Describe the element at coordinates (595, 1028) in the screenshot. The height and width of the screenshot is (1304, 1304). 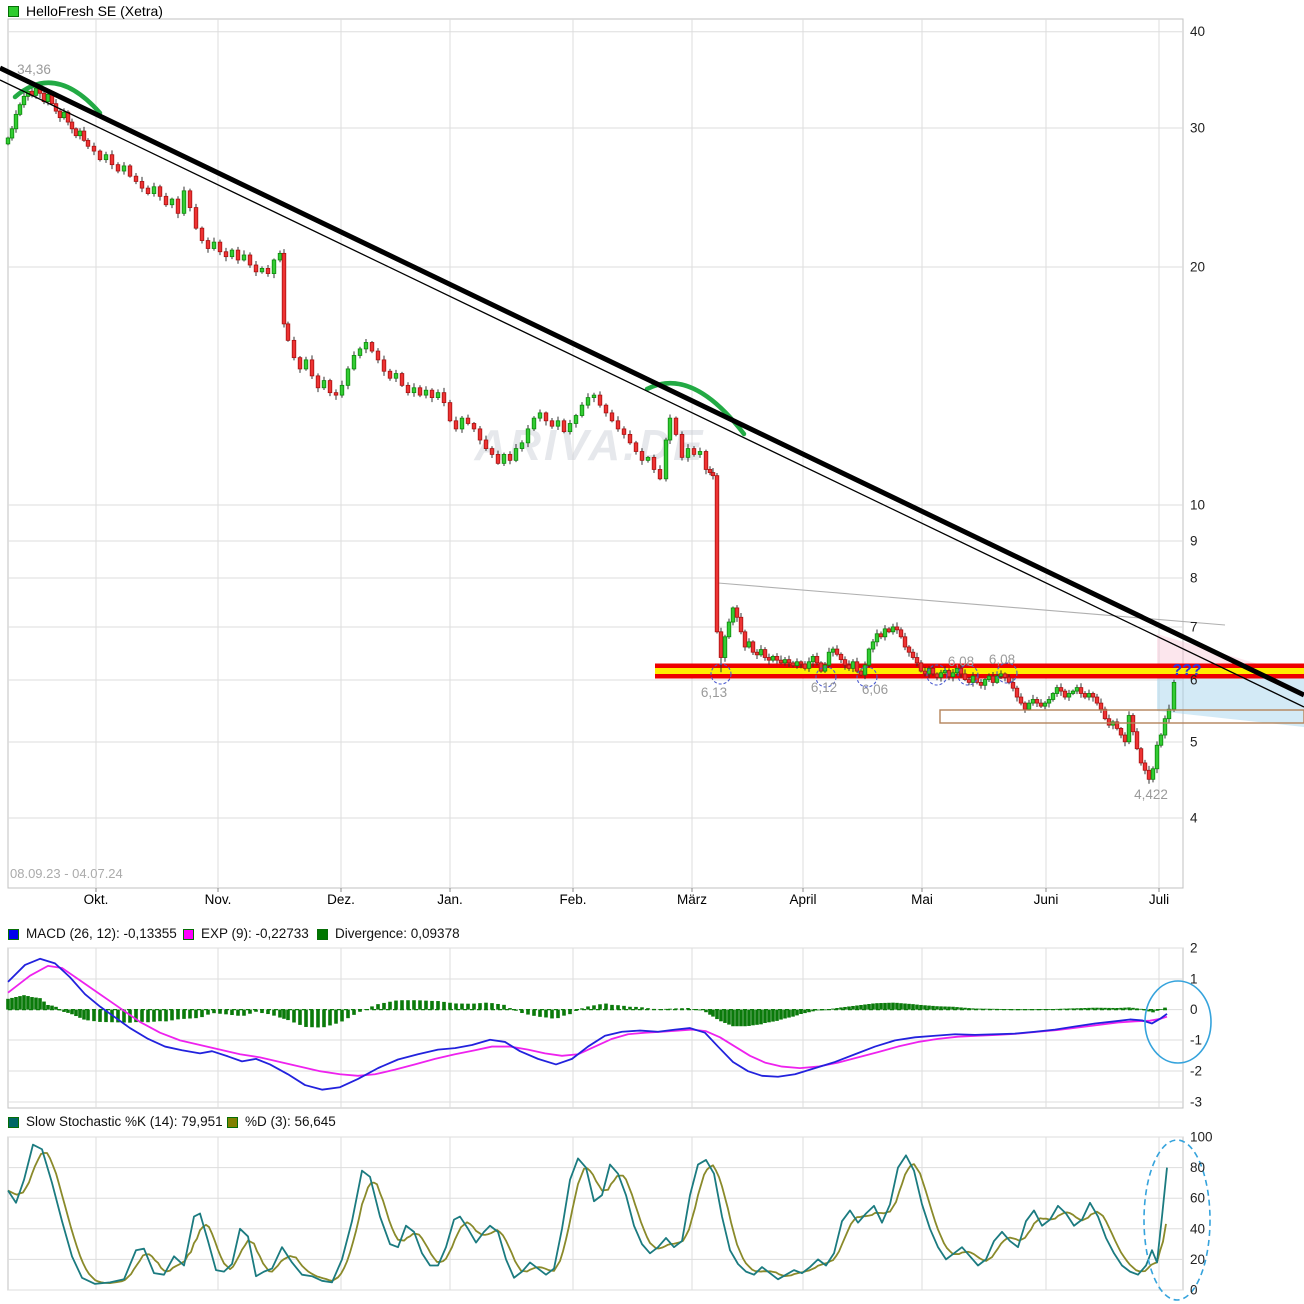
I see `macd-panel` at that location.